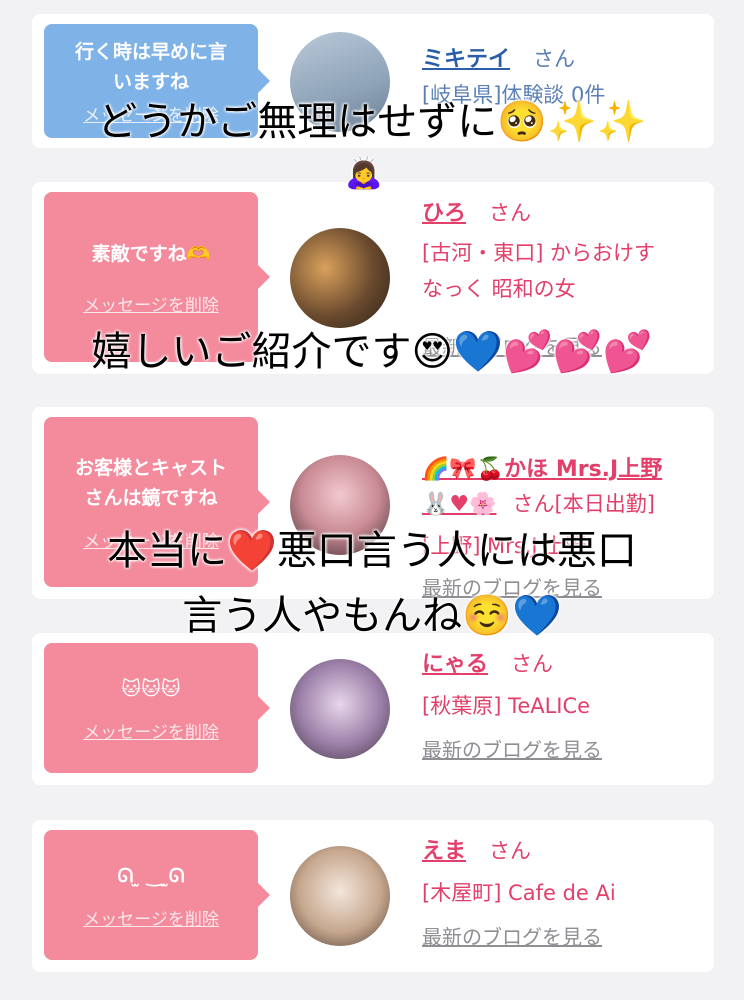 The height and width of the screenshot is (1000, 744). I want to click on message-text: ᘏ ̫ ‿ ̫ᘏ, so click(151, 875).